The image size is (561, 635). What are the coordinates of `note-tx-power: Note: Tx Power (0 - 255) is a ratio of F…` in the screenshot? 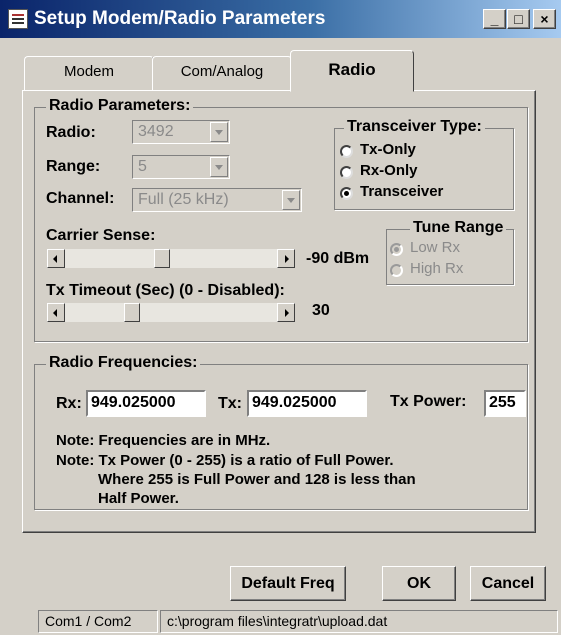 It's located at (225, 460).